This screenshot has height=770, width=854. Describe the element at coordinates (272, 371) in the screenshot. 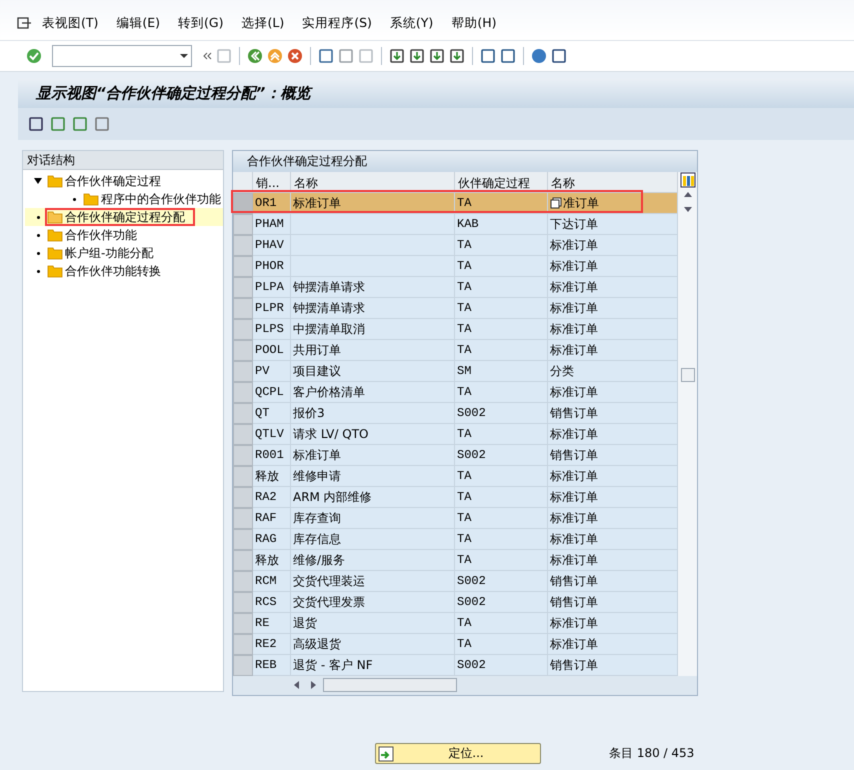

I see `table-cell: PV` at that location.